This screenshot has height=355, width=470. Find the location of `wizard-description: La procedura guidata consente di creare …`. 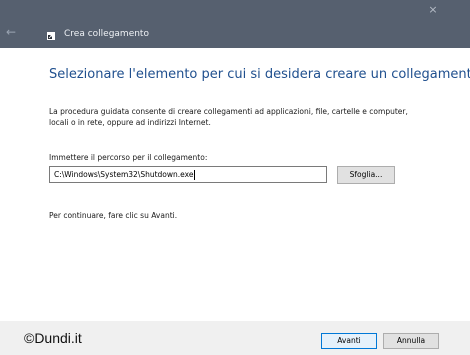

wizard-description: La procedura guidata consente di creare … is located at coordinates (228, 117).